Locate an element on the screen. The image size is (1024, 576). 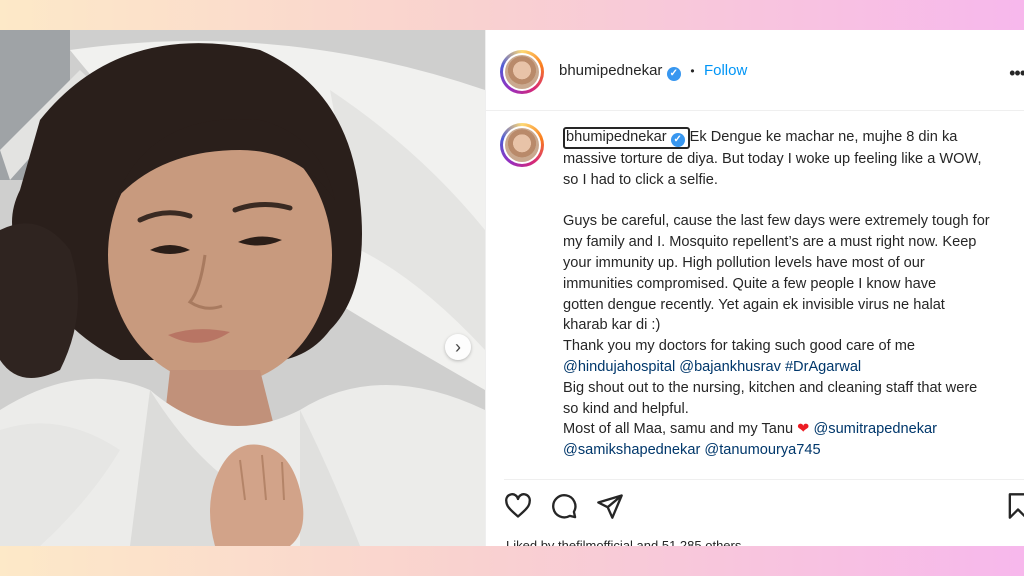
username-link: bhumipednekar is located at coordinates (610, 70).